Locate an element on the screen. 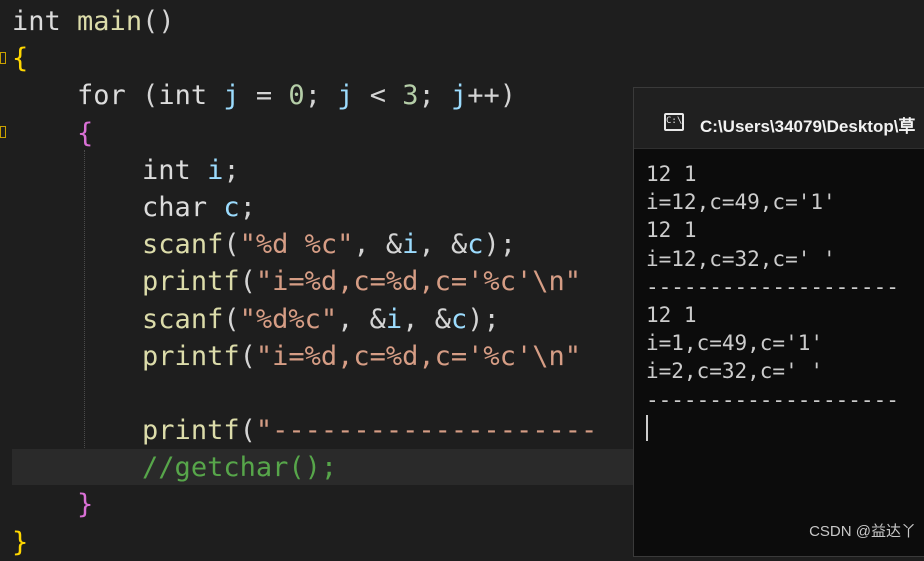  code-line: int i; is located at coordinates (304, 170).